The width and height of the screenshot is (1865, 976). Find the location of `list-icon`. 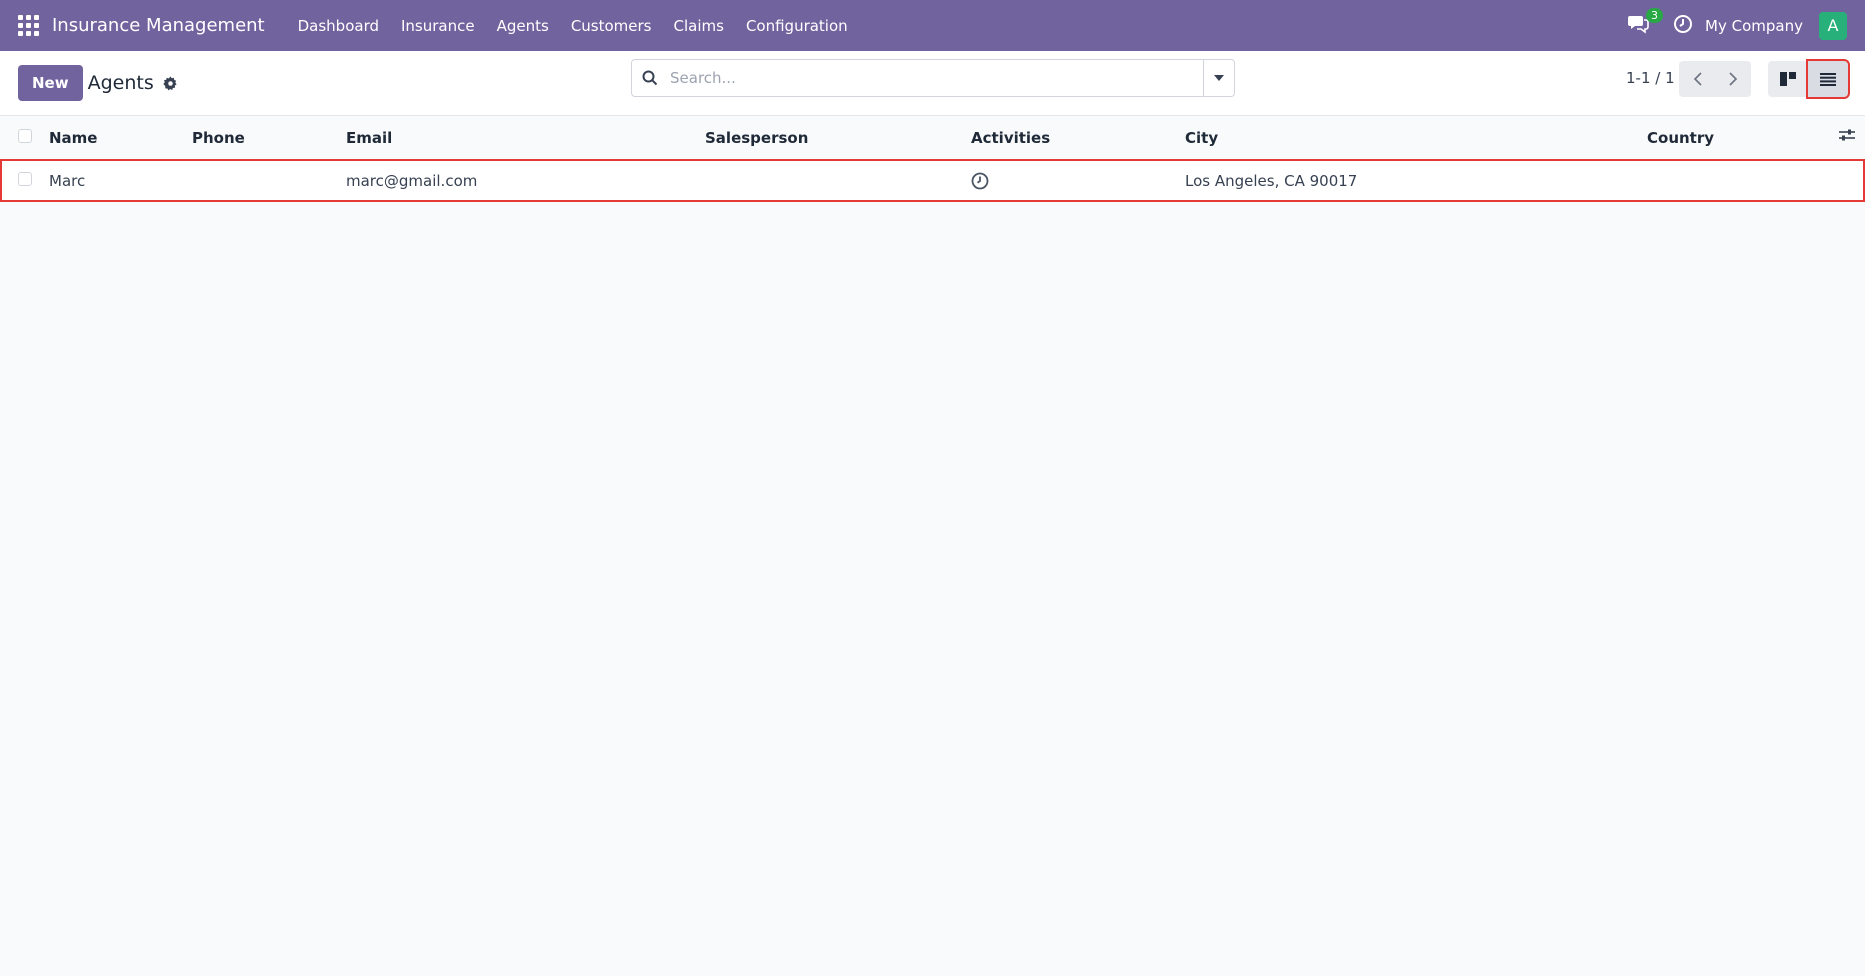

list-icon is located at coordinates (1828, 79).